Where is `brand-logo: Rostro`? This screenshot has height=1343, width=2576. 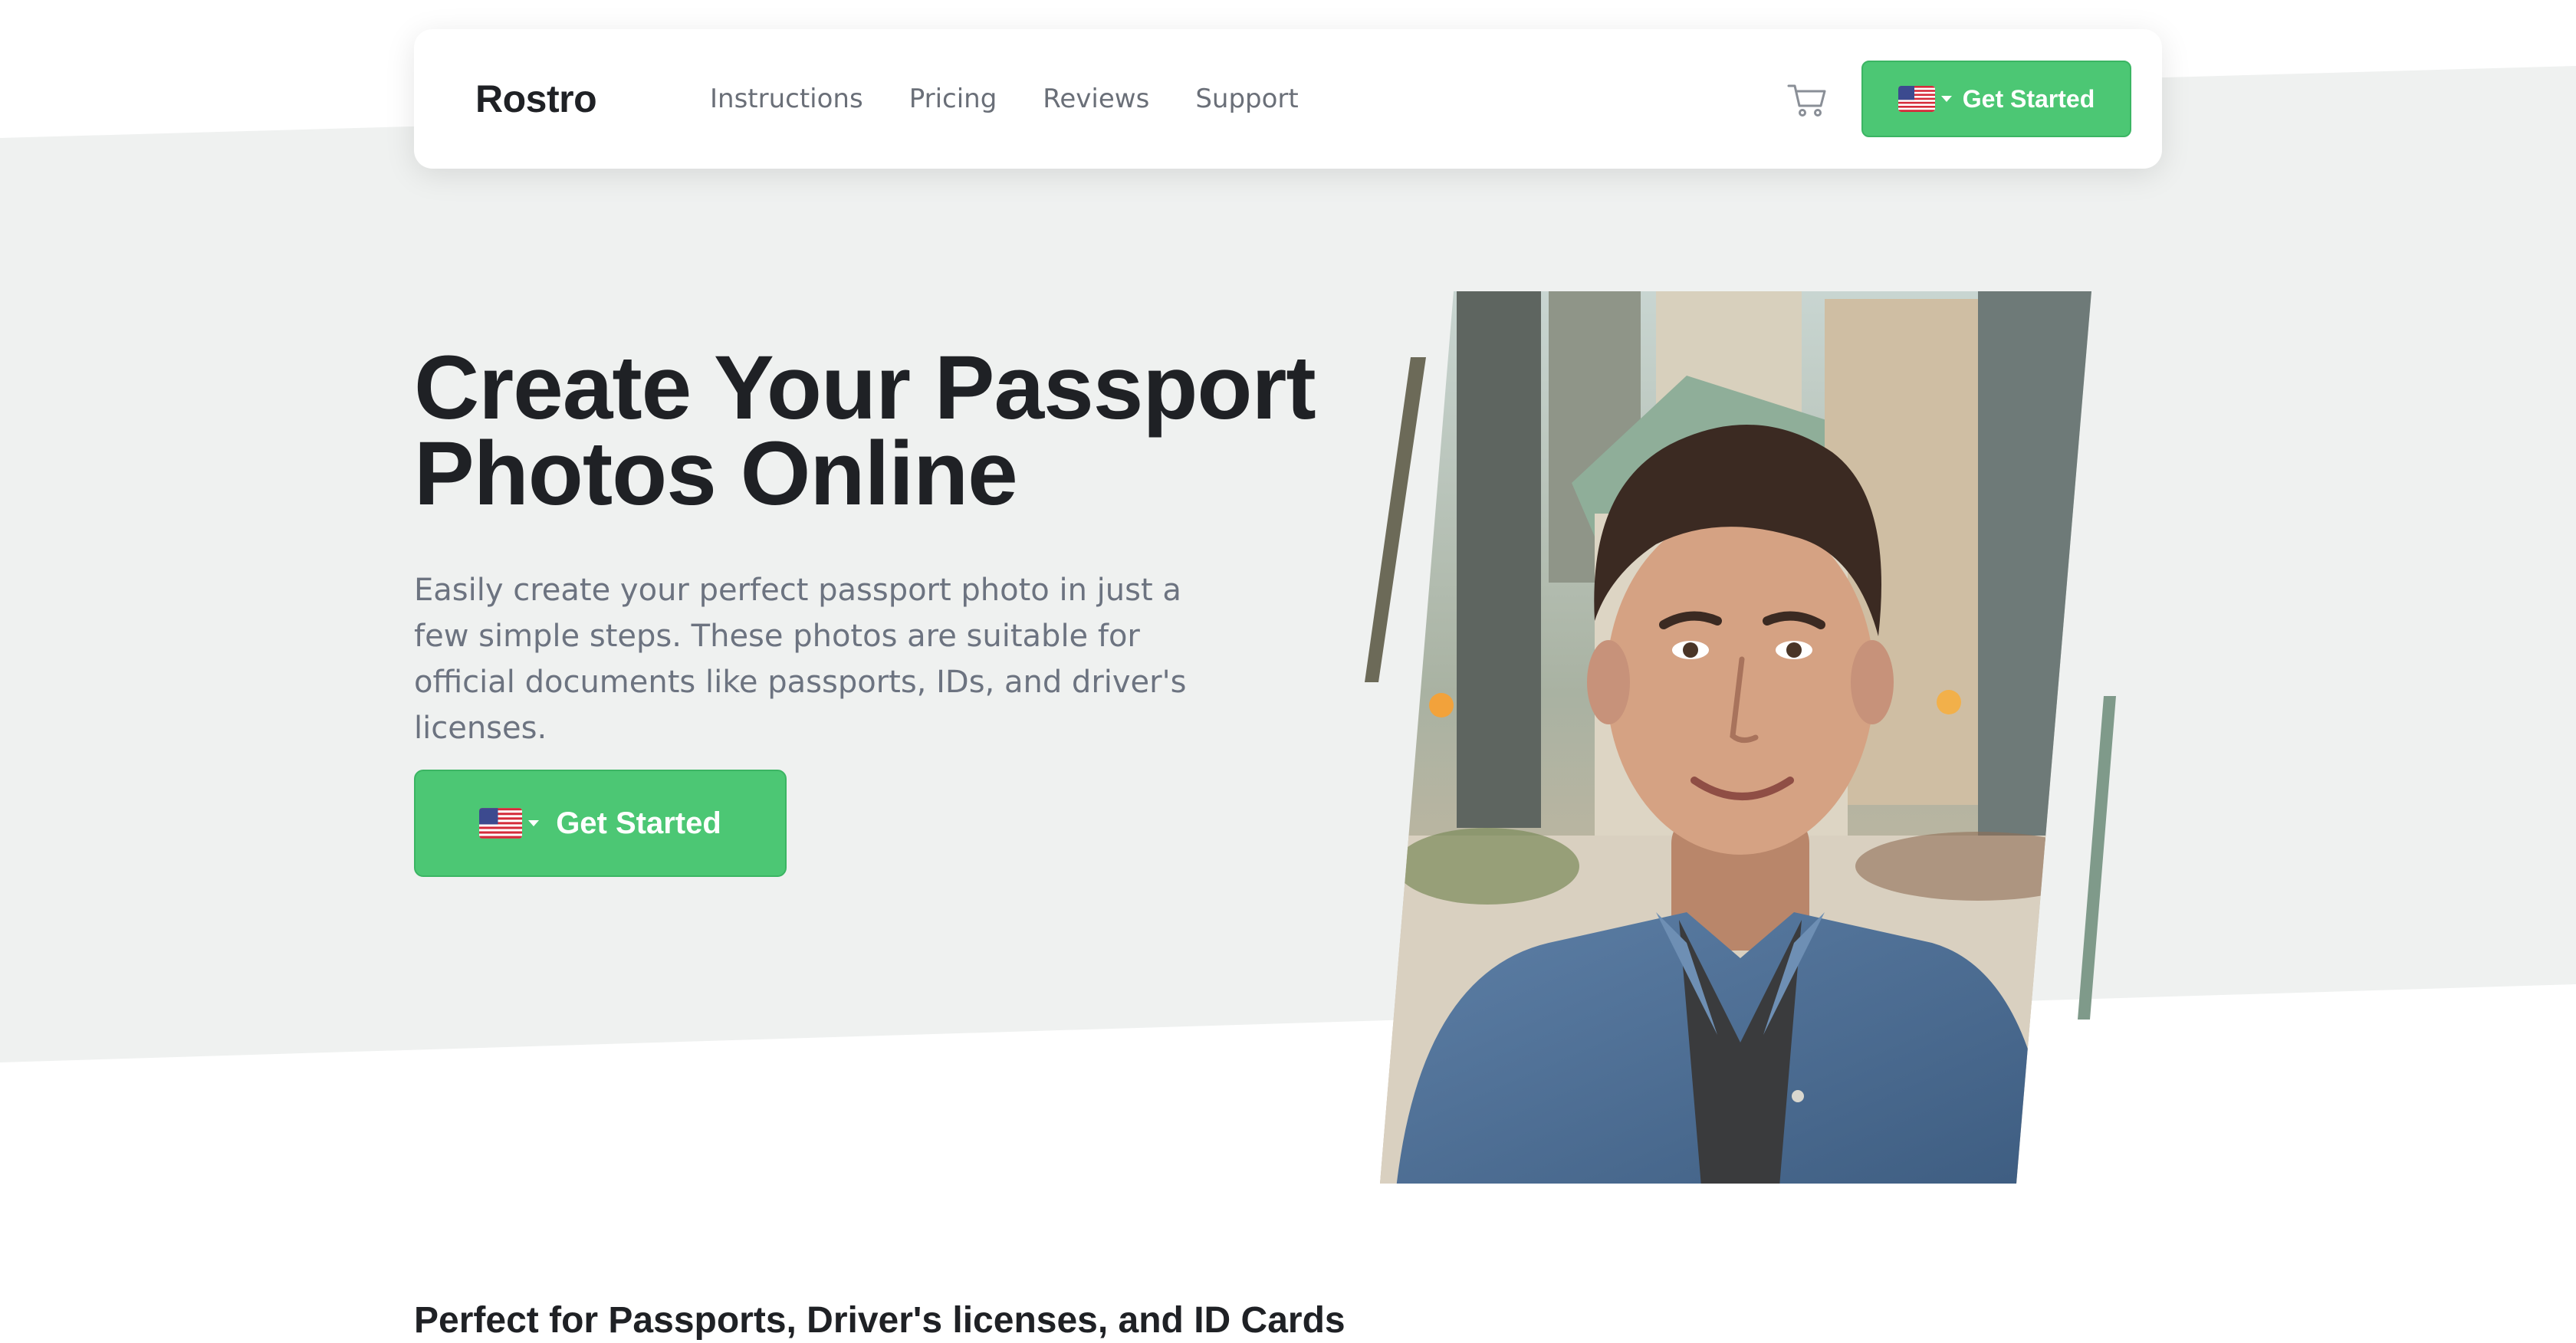
brand-logo: Rostro is located at coordinates (536, 99).